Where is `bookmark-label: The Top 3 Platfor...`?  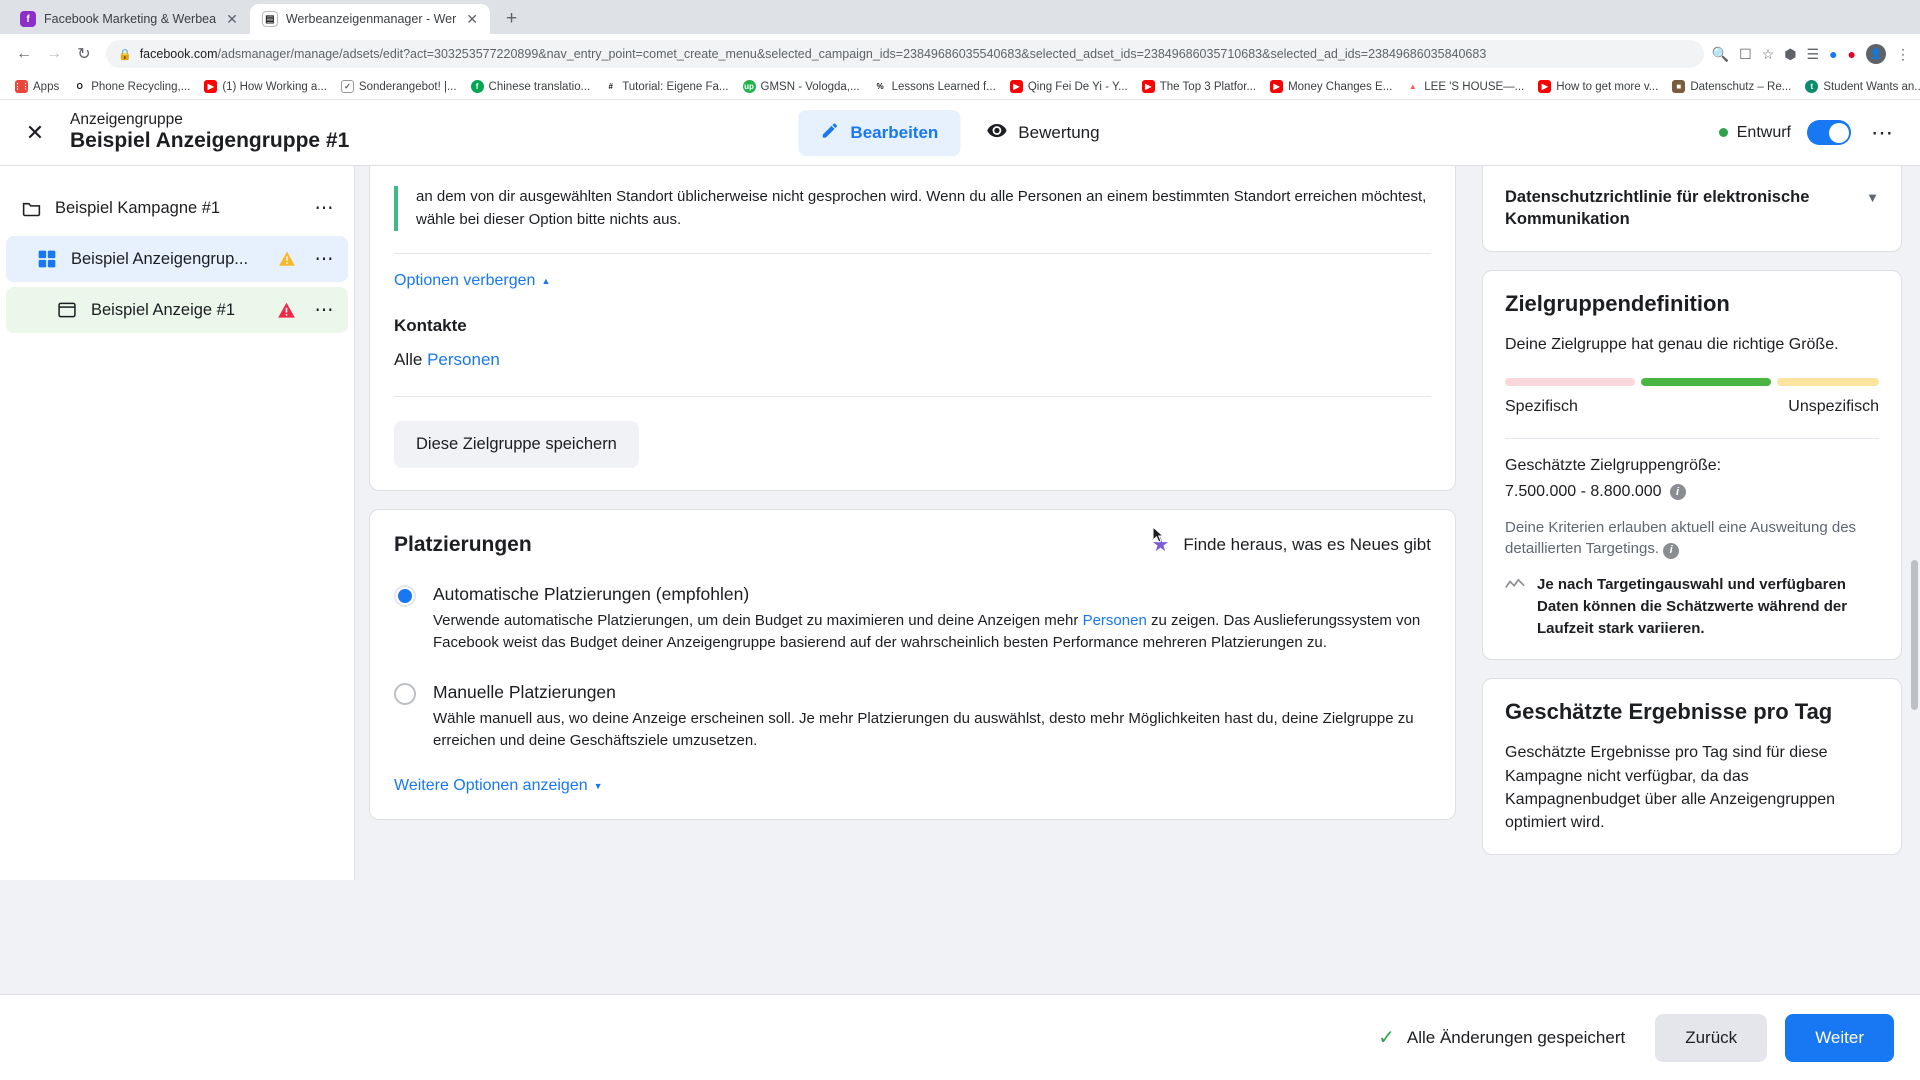 bookmark-label: The Top 3 Platfor... is located at coordinates (1208, 86).